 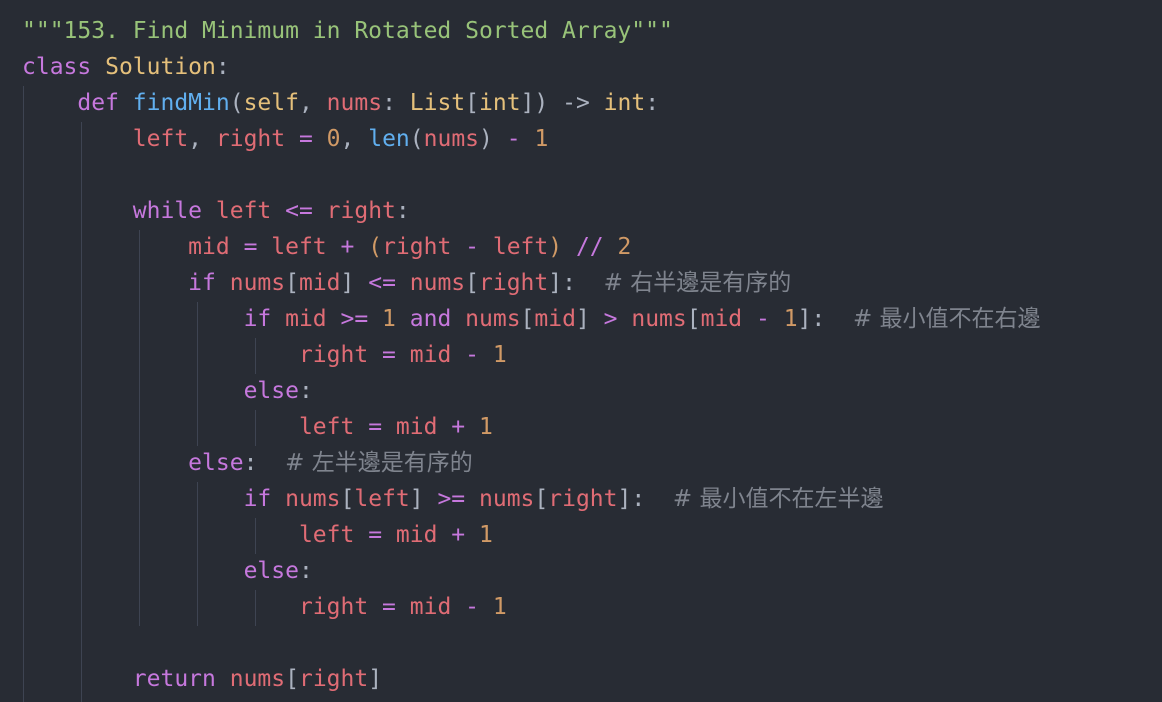 I want to click on code-line: left, right = 0, len(nums) - 1, so click(x=285, y=139).